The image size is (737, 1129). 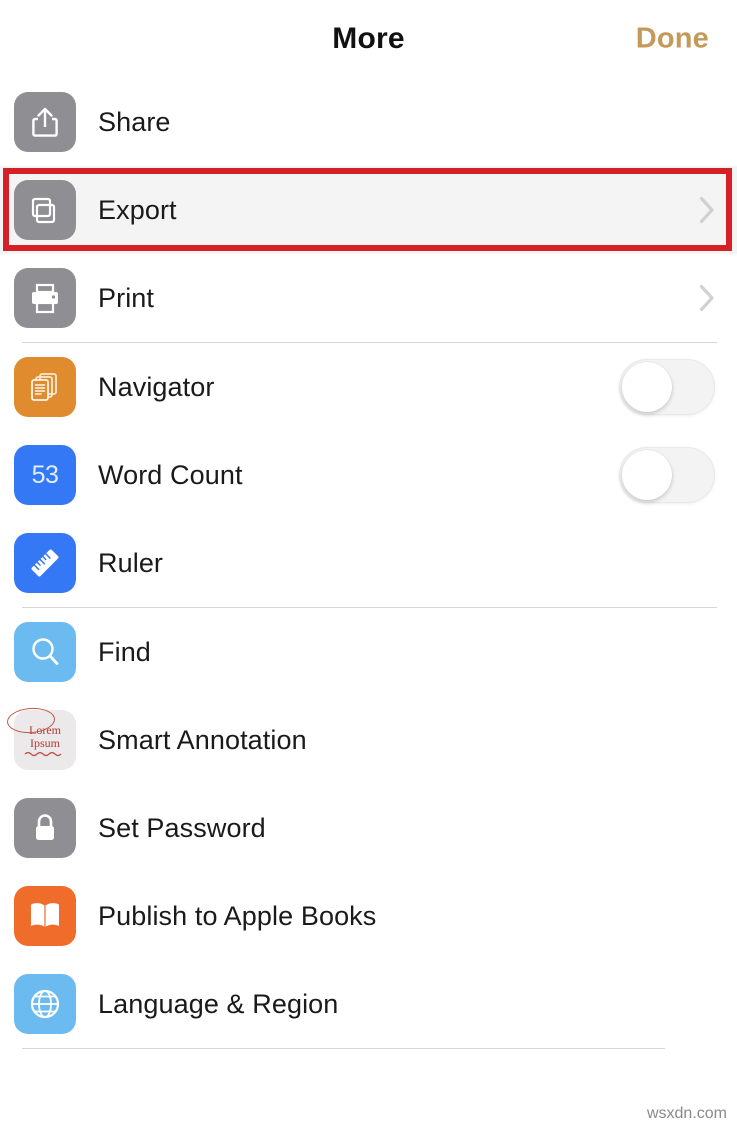 I want to click on word-count-icon: 53, so click(x=45, y=475).